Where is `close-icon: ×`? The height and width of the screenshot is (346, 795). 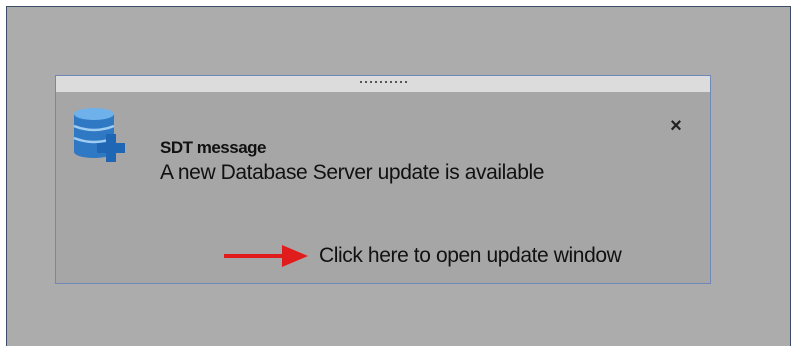
close-icon: × is located at coordinates (676, 126).